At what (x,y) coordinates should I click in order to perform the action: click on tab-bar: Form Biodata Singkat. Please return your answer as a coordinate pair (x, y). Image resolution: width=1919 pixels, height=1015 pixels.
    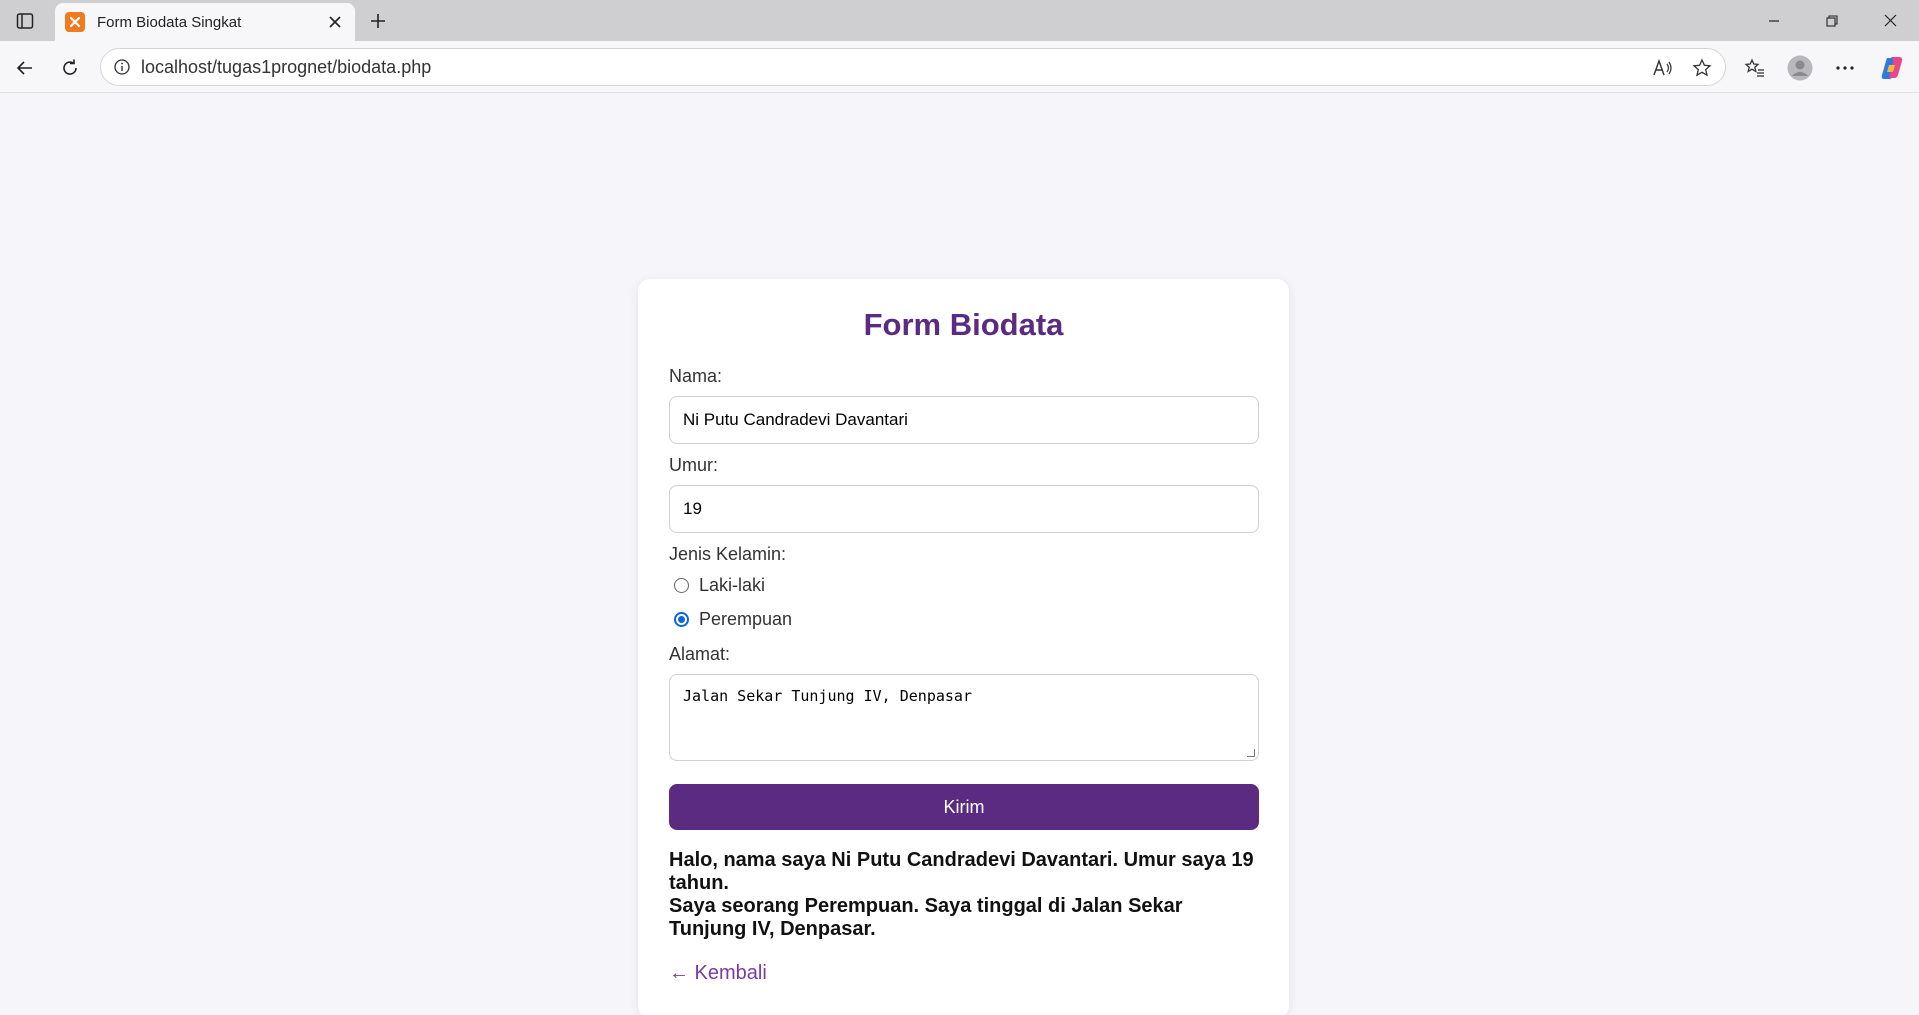
    Looking at the image, I should click on (959, 20).